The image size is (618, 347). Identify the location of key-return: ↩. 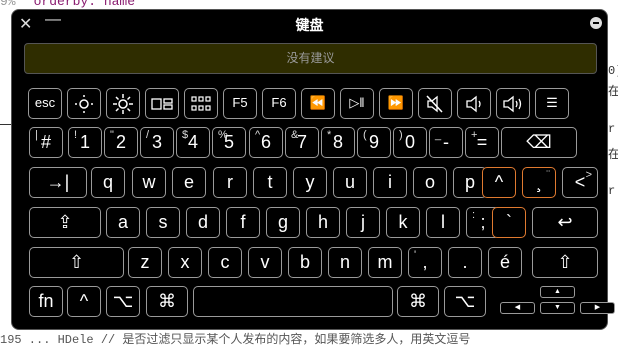
(565, 222).